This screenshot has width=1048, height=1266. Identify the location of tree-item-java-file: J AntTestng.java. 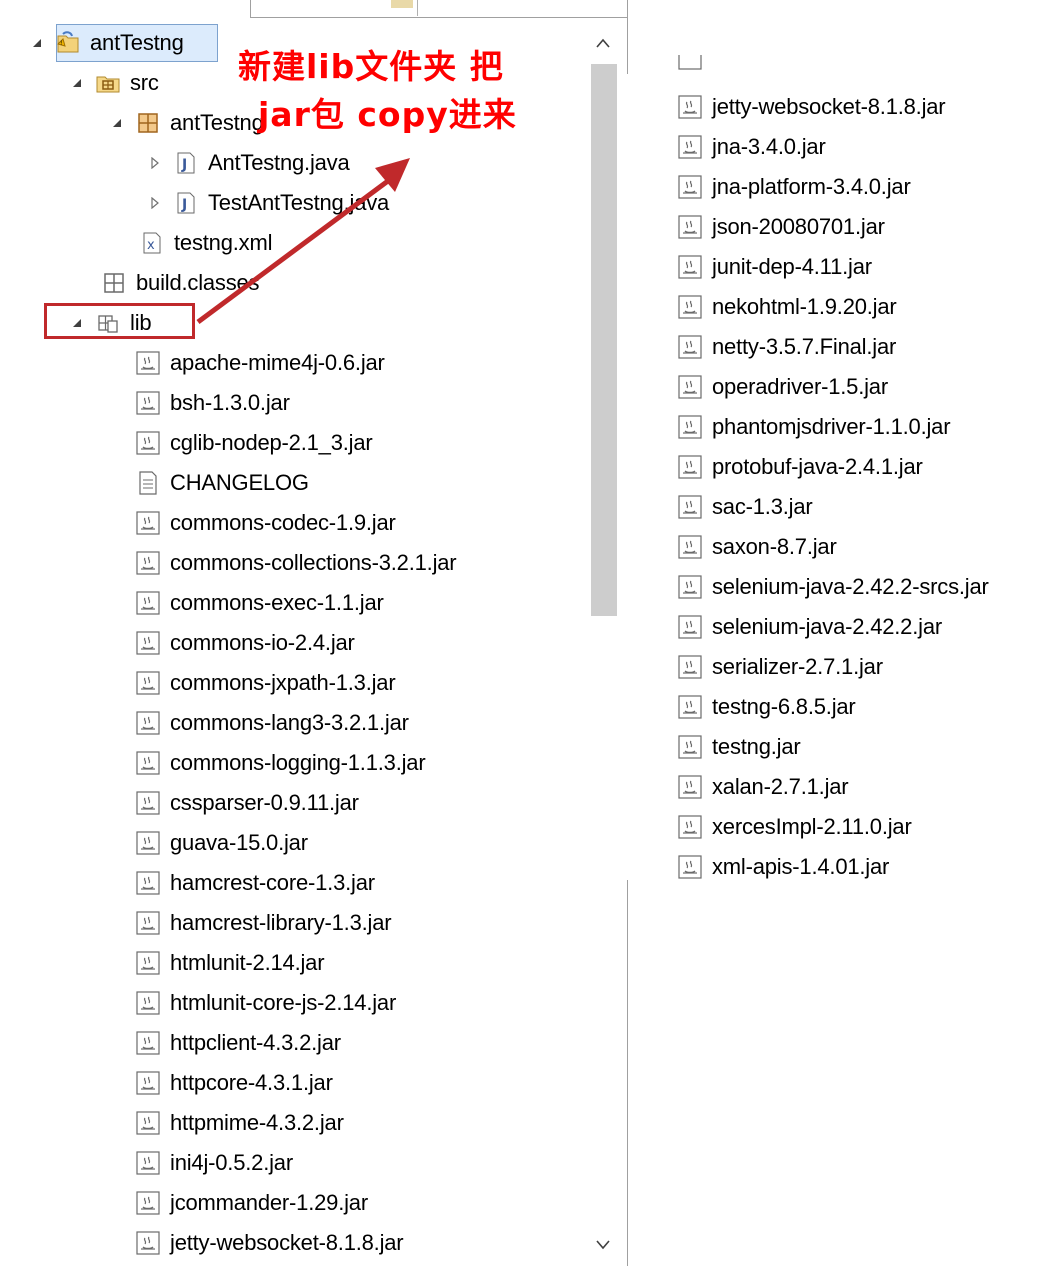
(249, 163).